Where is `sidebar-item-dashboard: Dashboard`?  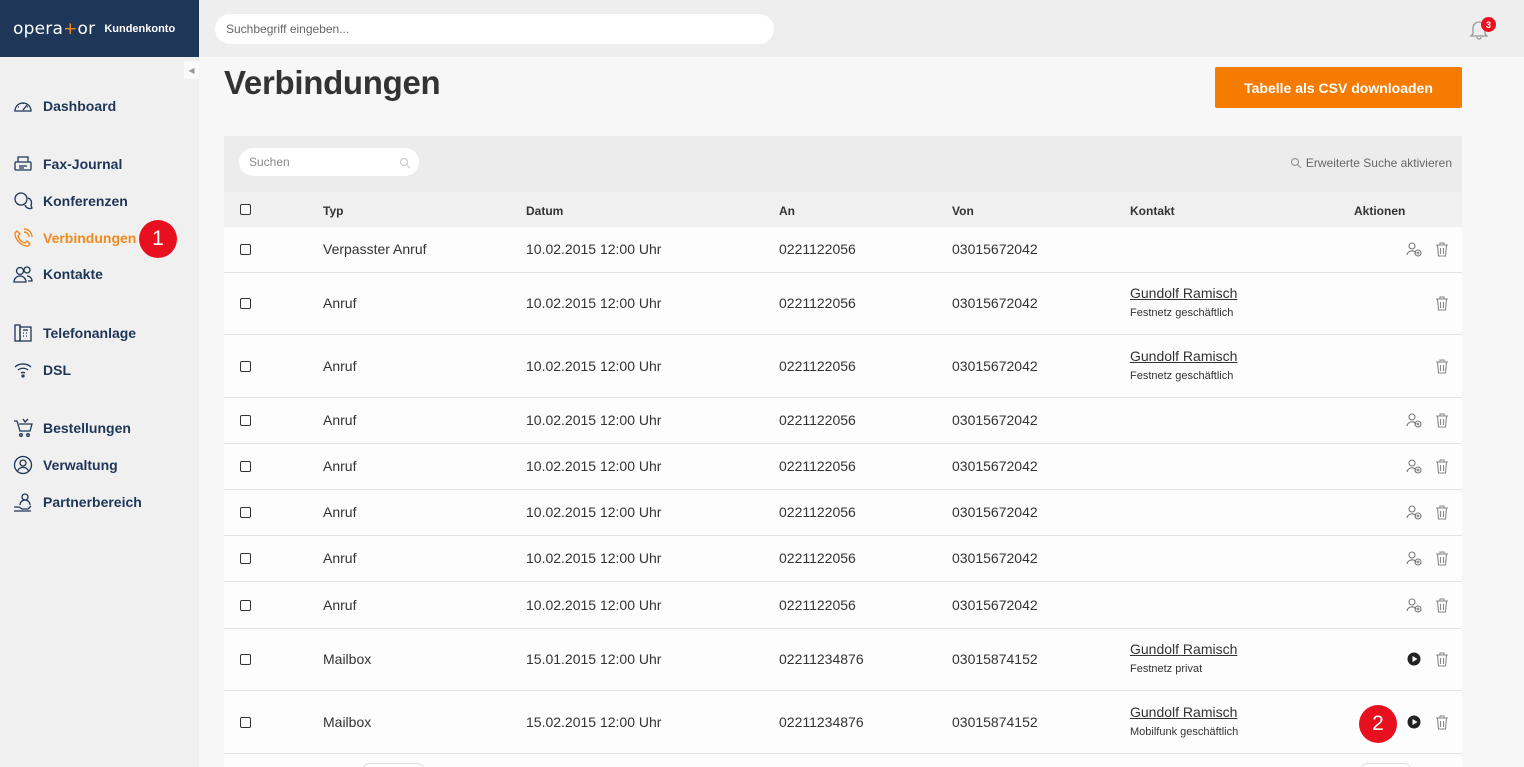
sidebar-item-dashboard: Dashboard is located at coordinates (64, 106).